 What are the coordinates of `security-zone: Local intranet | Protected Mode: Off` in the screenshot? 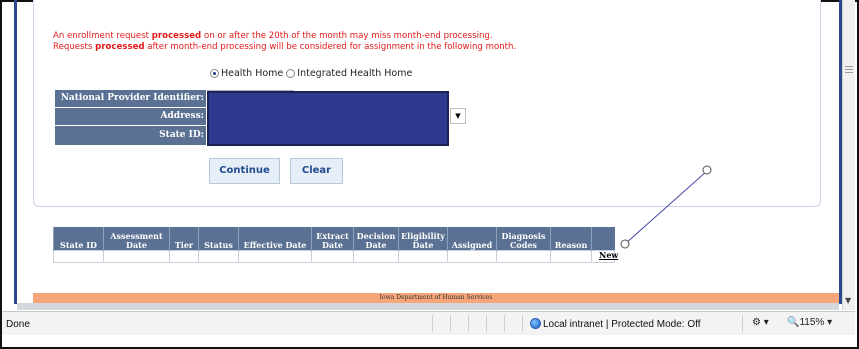 It's located at (615, 324).